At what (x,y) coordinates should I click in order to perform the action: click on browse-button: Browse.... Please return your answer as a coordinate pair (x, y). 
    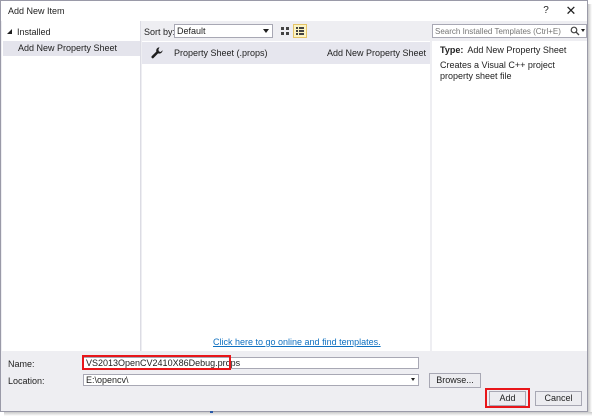
    Looking at the image, I should click on (455, 380).